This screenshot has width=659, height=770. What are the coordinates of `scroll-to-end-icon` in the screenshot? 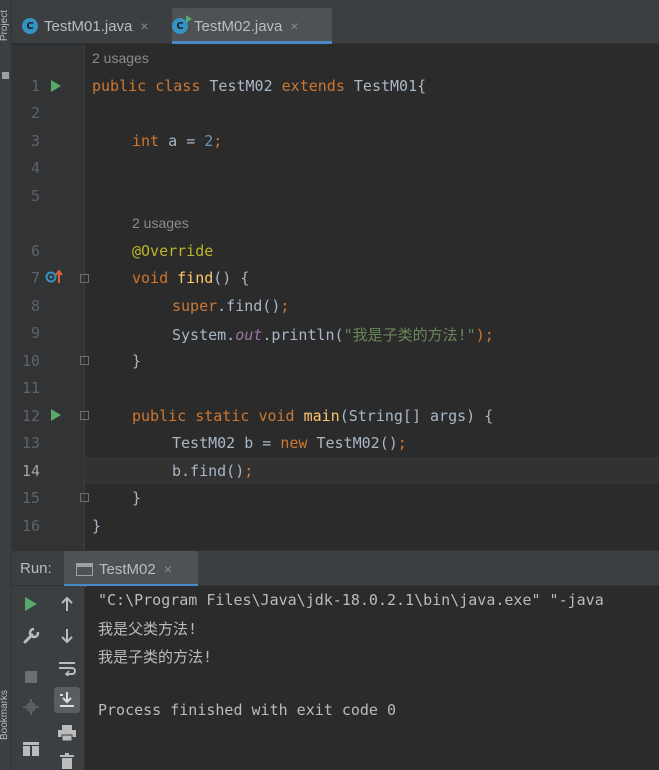 It's located at (67, 700).